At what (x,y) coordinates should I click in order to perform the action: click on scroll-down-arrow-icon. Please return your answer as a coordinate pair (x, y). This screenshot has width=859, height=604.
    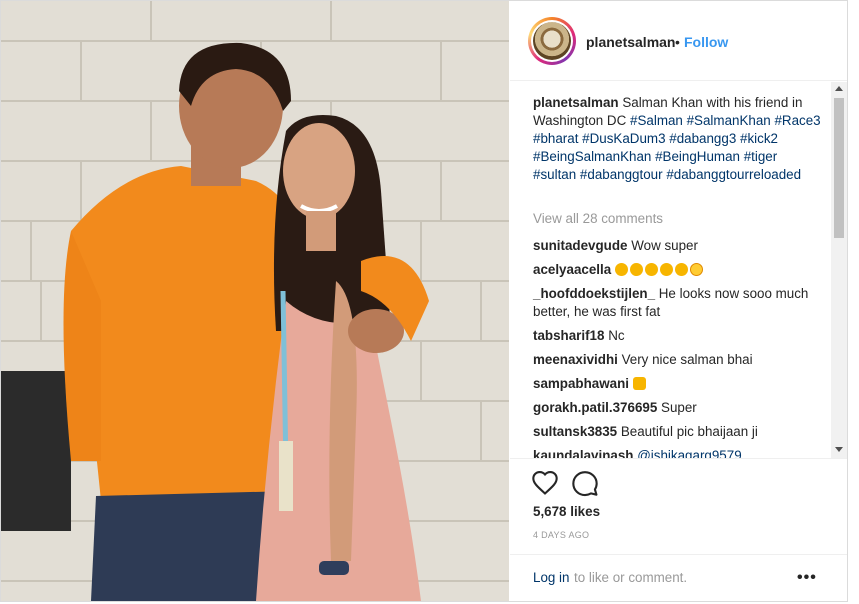
    Looking at the image, I should click on (839, 449).